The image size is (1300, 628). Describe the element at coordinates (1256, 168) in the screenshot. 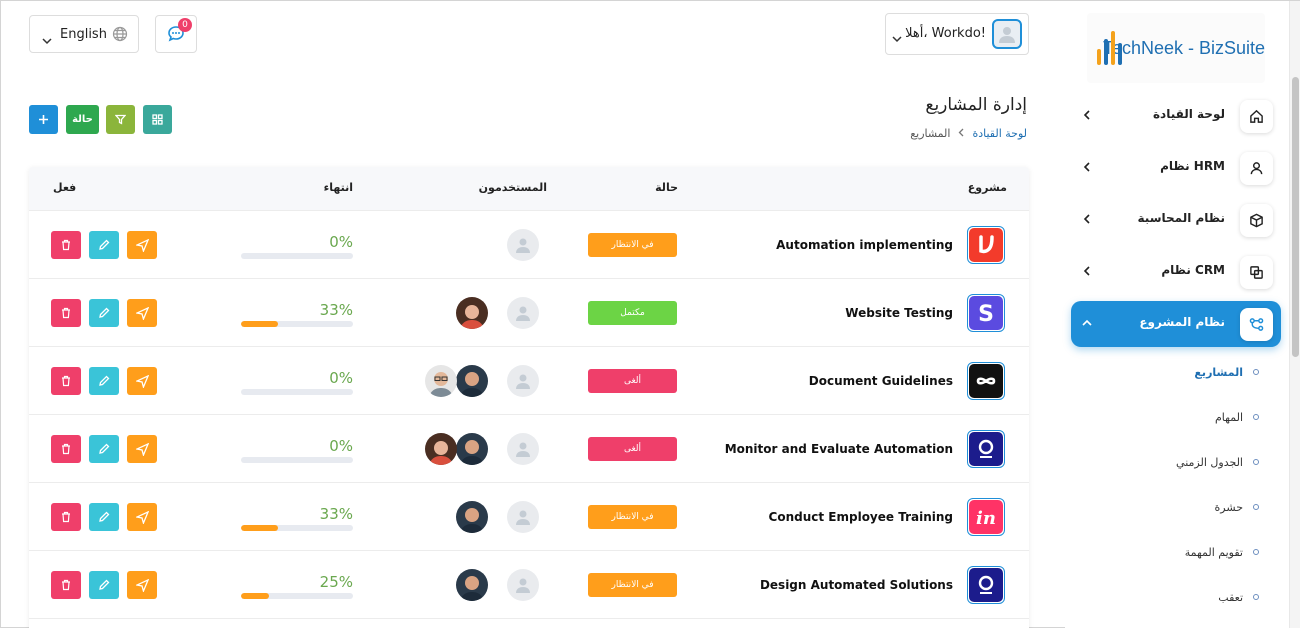

I see `user-icon` at that location.